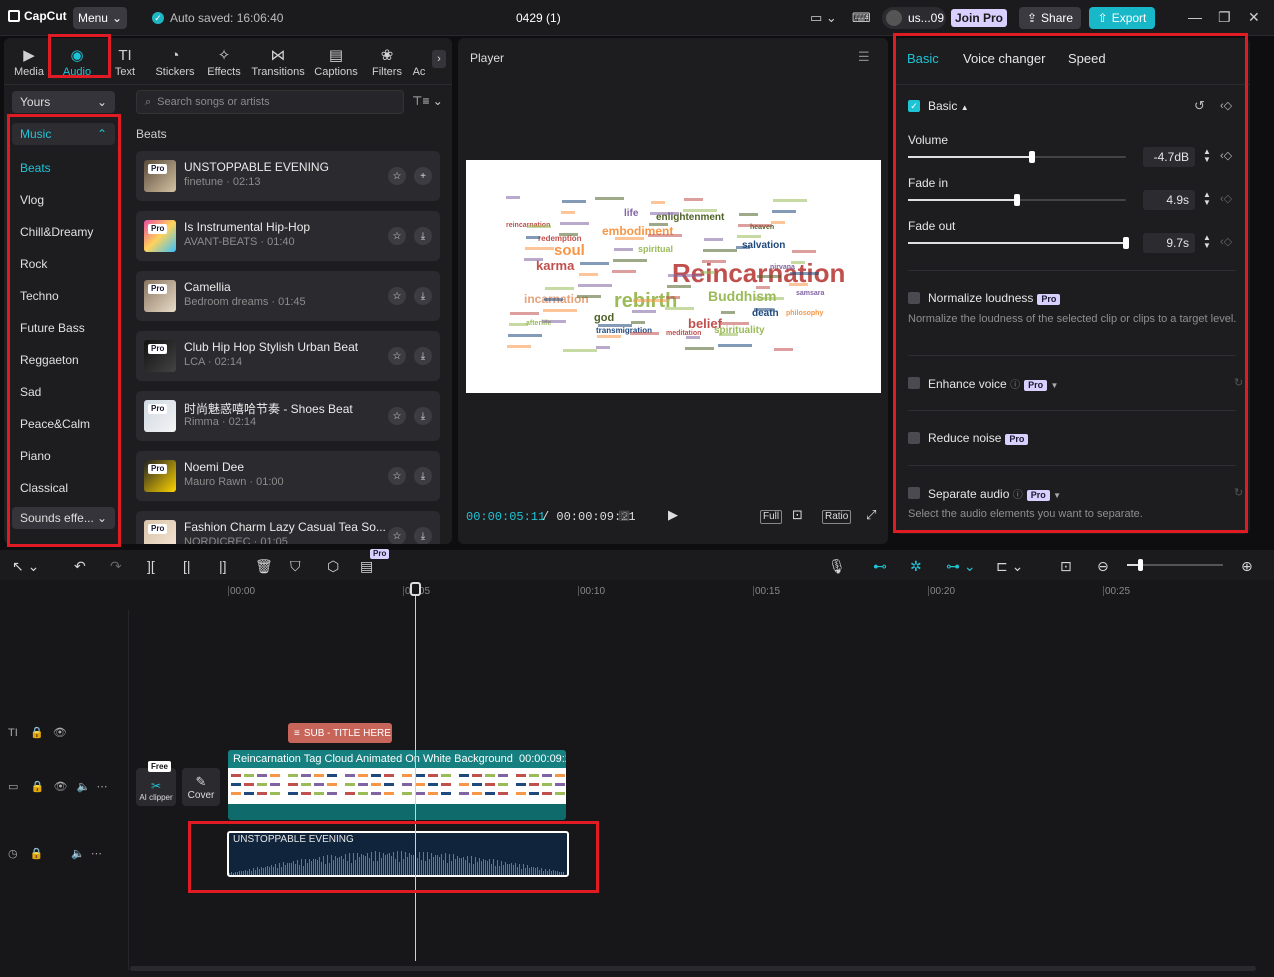 This screenshot has width=1274, height=977. I want to click on category-item: Reggaeton, so click(49, 360).